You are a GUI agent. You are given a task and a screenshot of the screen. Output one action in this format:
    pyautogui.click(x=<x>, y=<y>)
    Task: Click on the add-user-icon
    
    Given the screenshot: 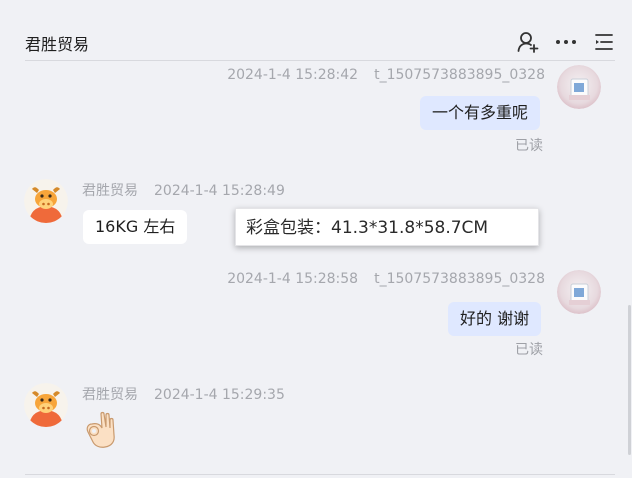 What is the action you would take?
    pyautogui.click(x=528, y=42)
    